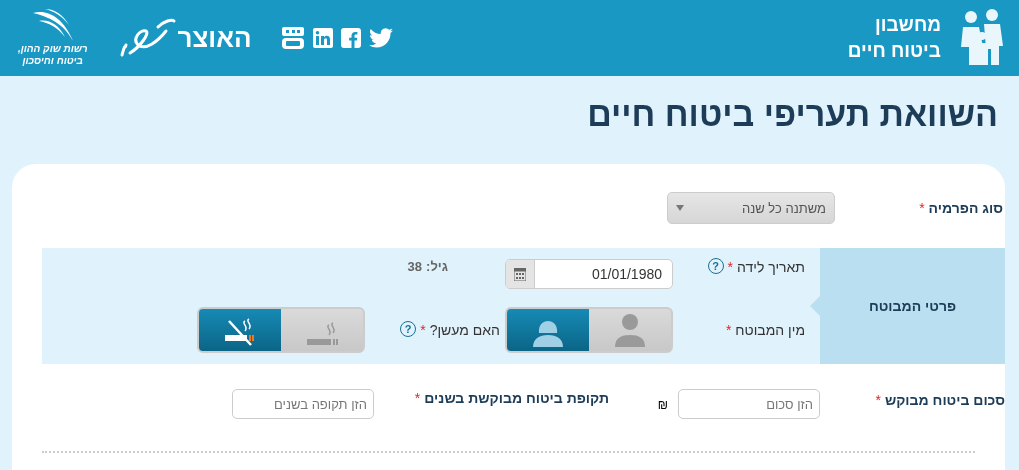  I want to click on section-title: פרטי המבוטח, so click(912, 306).